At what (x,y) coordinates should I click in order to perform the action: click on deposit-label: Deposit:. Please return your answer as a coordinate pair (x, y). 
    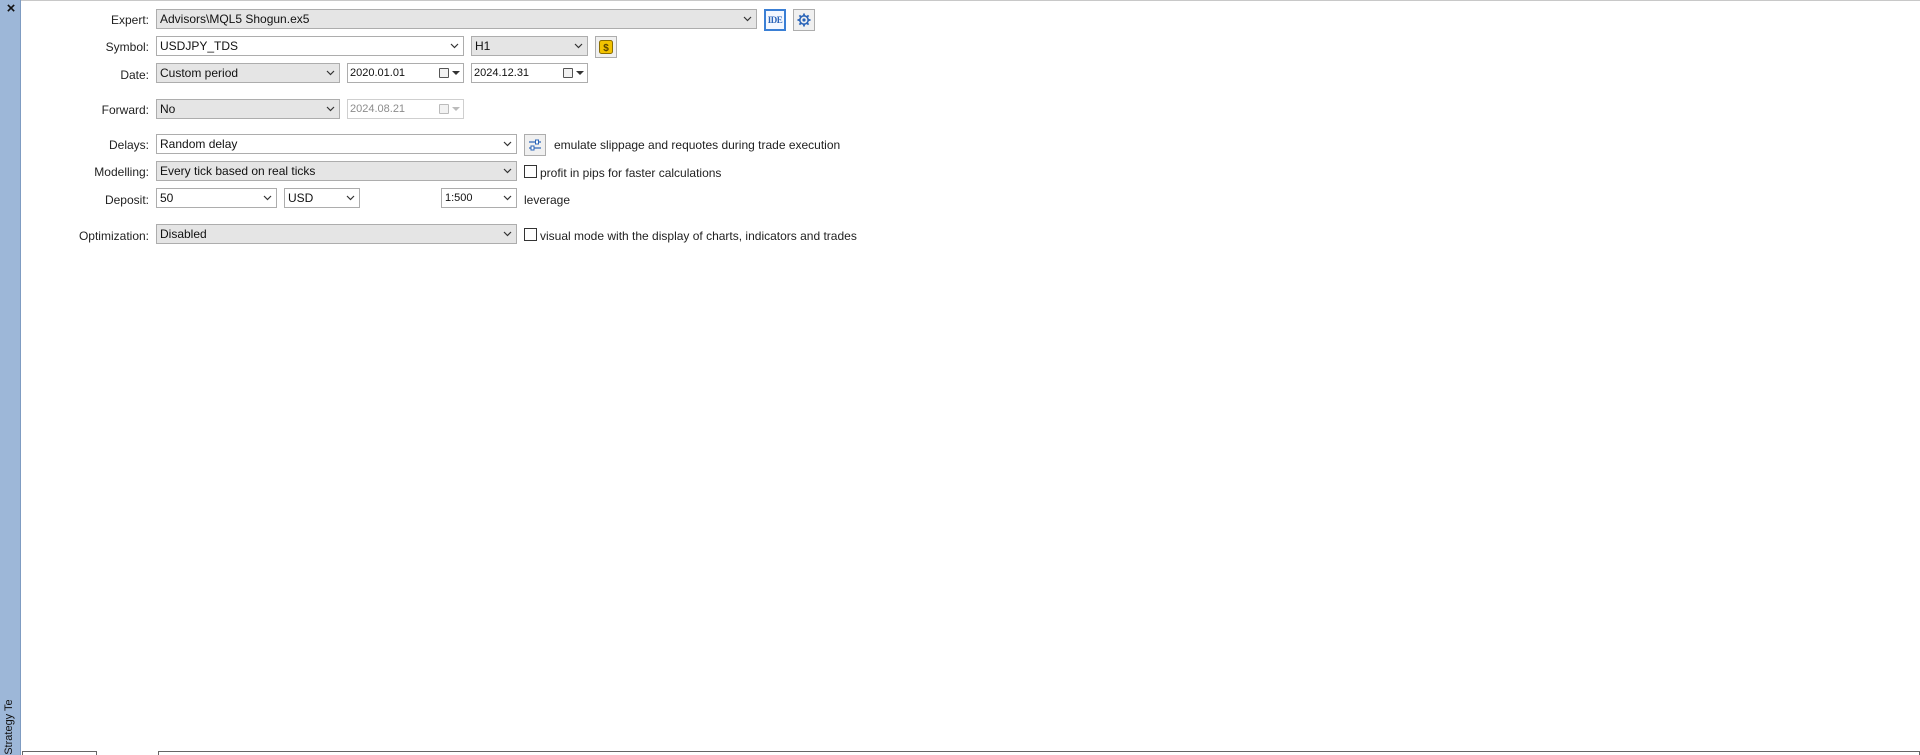
    Looking at the image, I should click on (126, 200).